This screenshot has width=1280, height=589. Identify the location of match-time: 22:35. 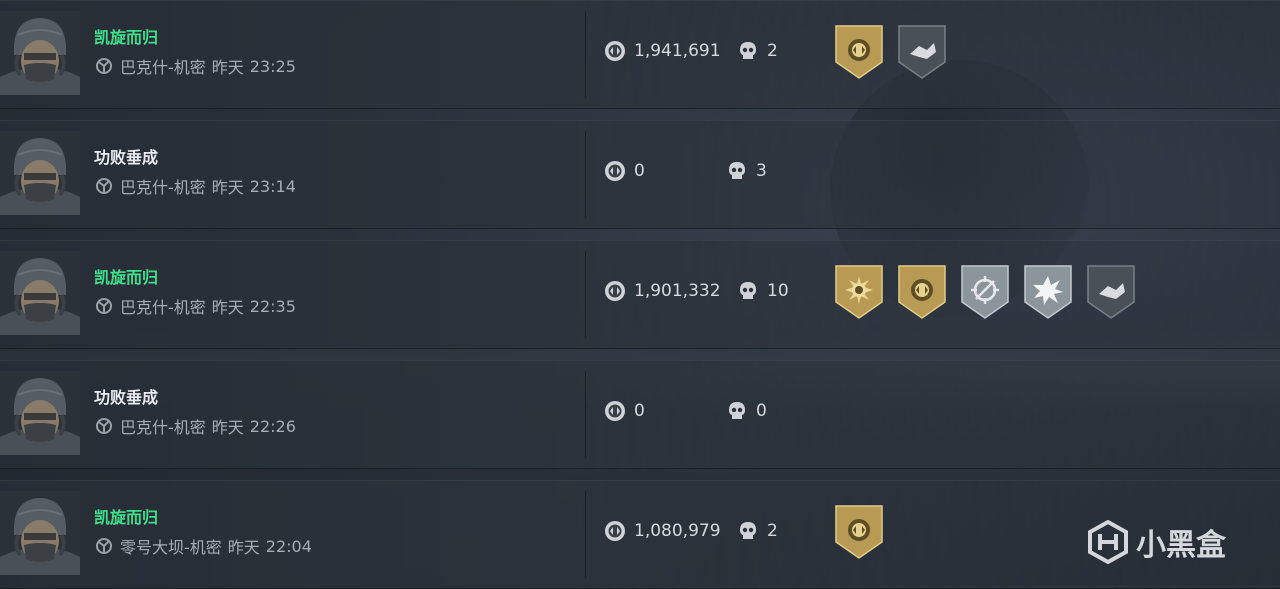
(272, 306).